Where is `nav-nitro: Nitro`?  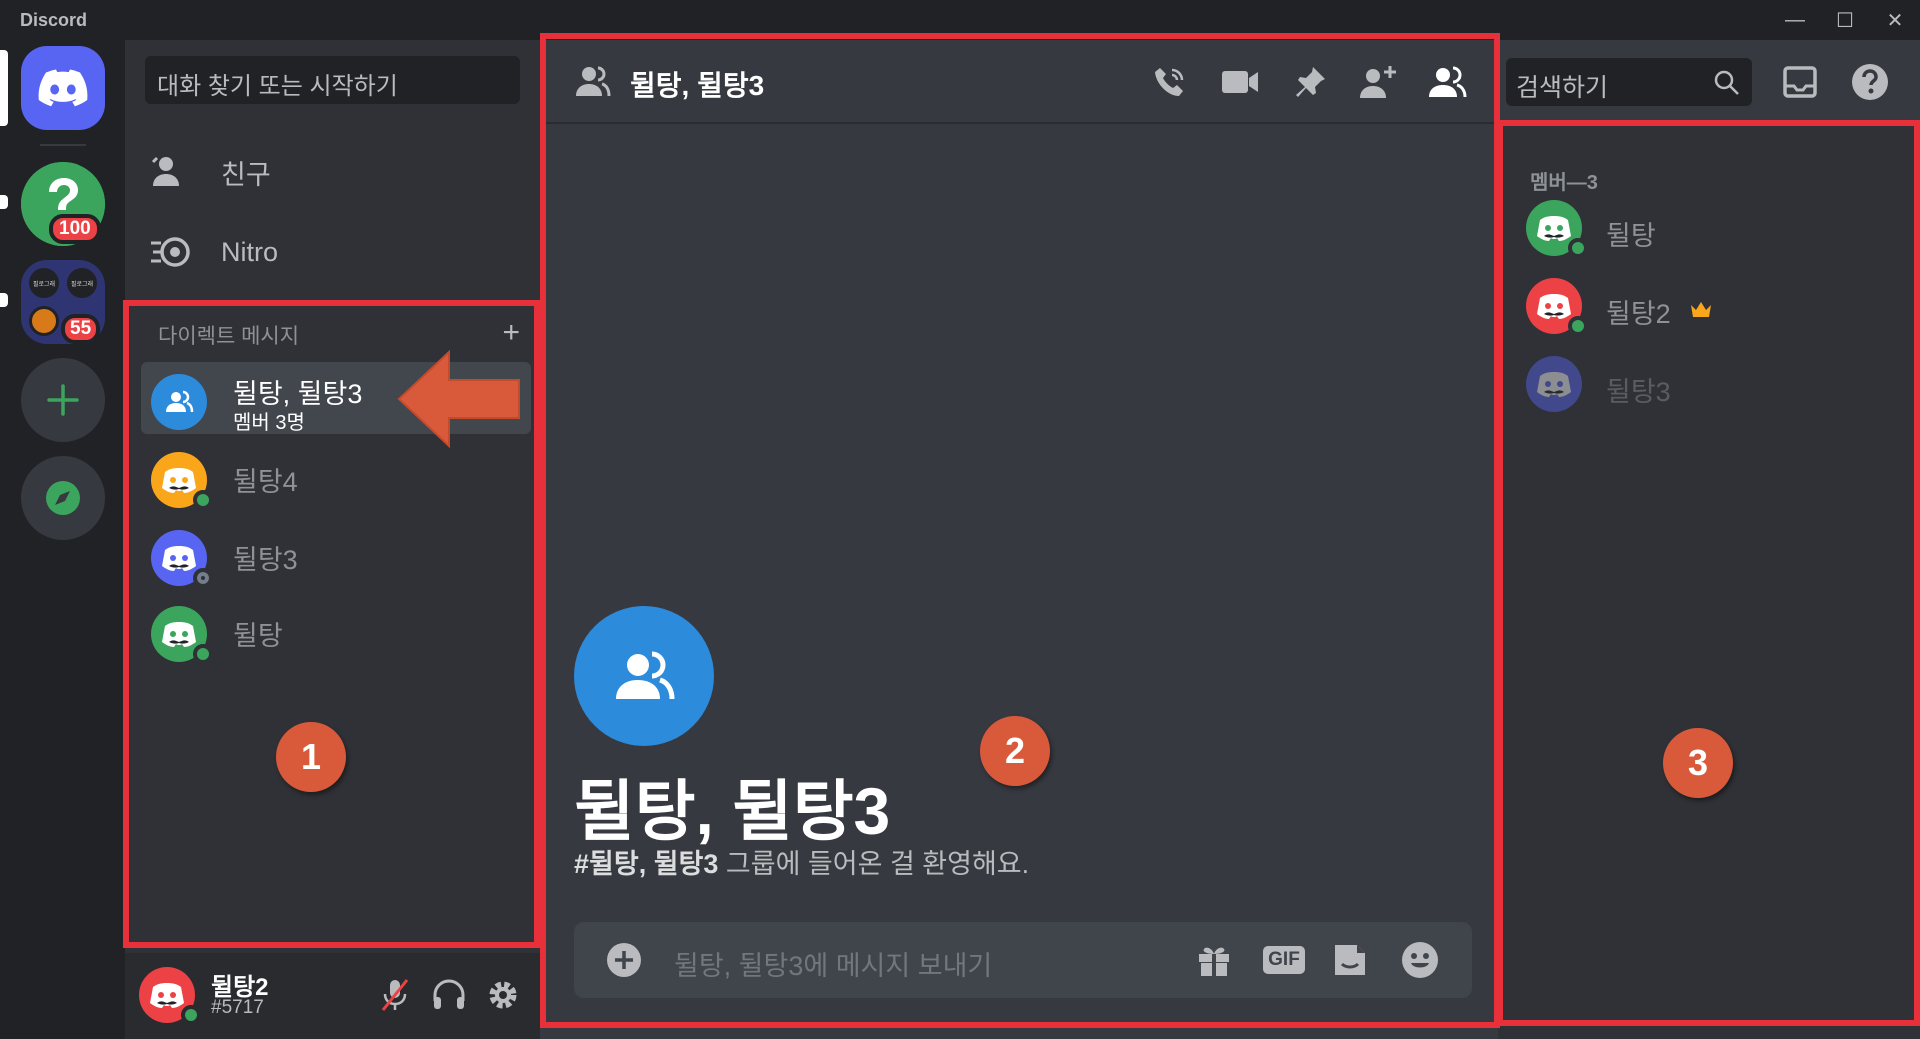 nav-nitro: Nitro is located at coordinates (332, 252).